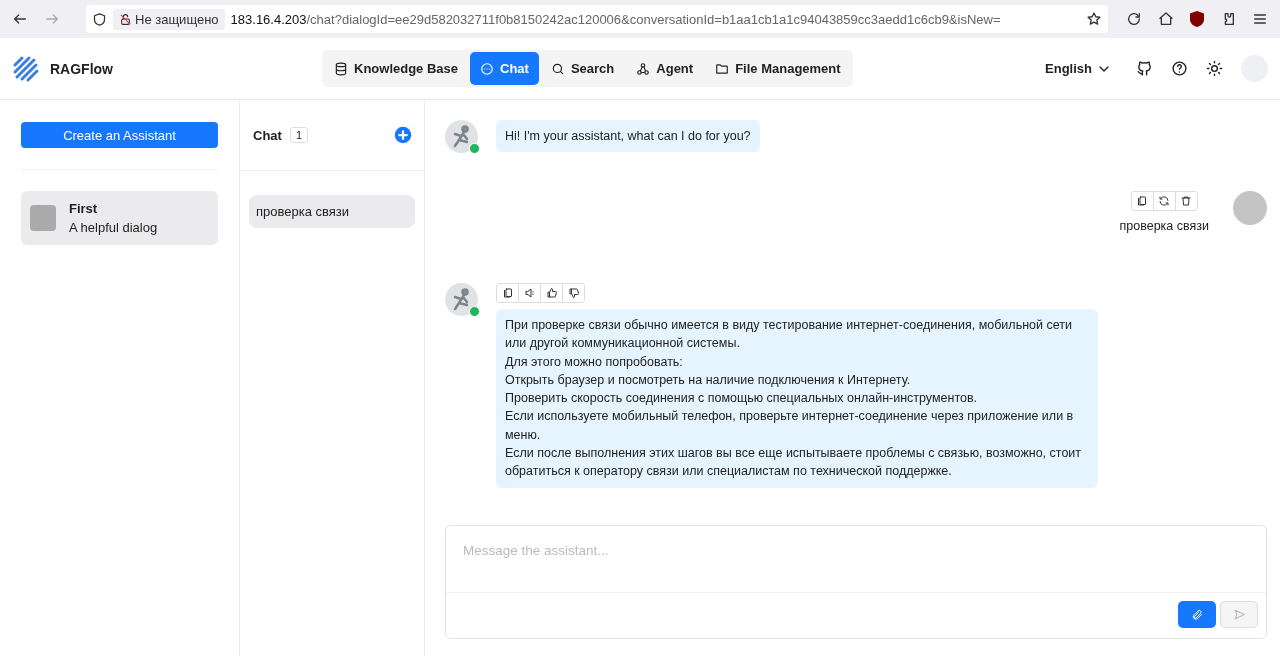  I want to click on refresh-icon, so click(1164, 201).